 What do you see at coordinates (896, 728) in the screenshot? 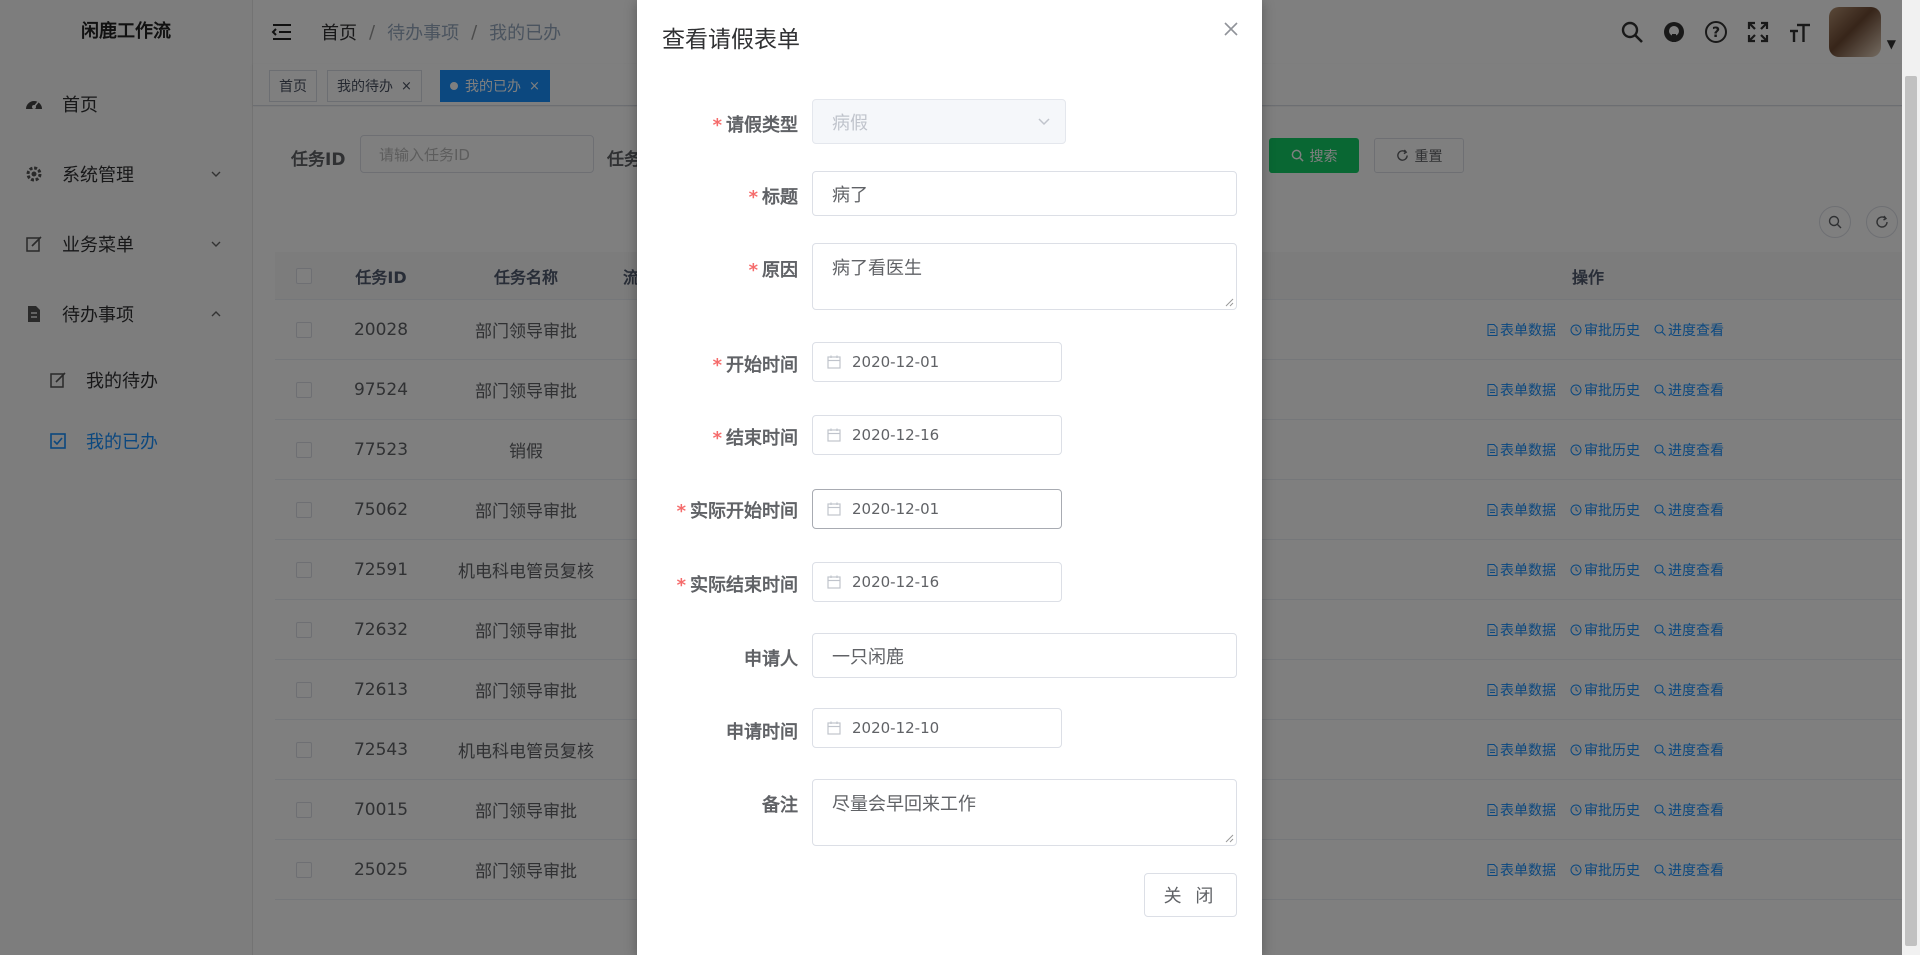
I see `apply-time-value: 2020-12-10` at bounding box center [896, 728].